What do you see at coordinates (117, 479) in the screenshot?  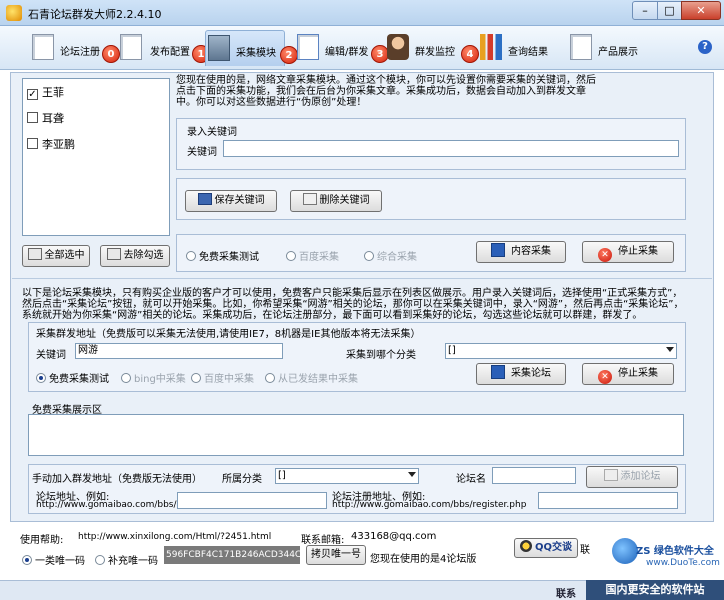 I see `manual-add-label: 手动加入群发地址（免费版无法使用）` at bounding box center [117, 479].